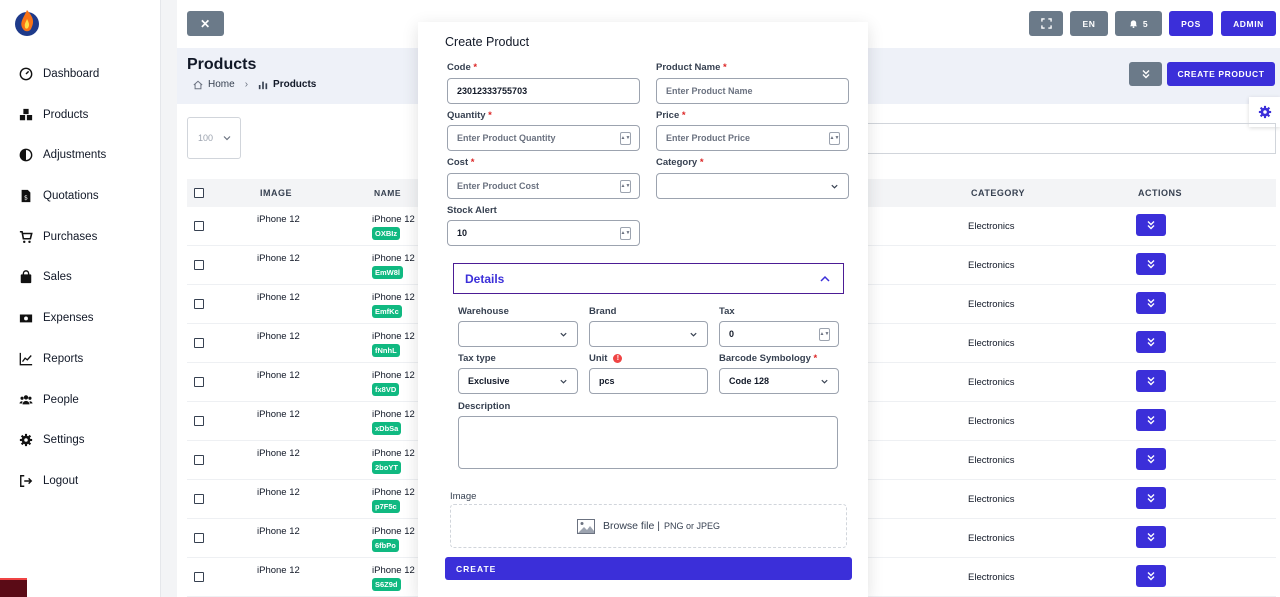 Image resolution: width=1280 pixels, height=597 pixels. I want to click on sidebar-item-reports: Reports, so click(50, 359).